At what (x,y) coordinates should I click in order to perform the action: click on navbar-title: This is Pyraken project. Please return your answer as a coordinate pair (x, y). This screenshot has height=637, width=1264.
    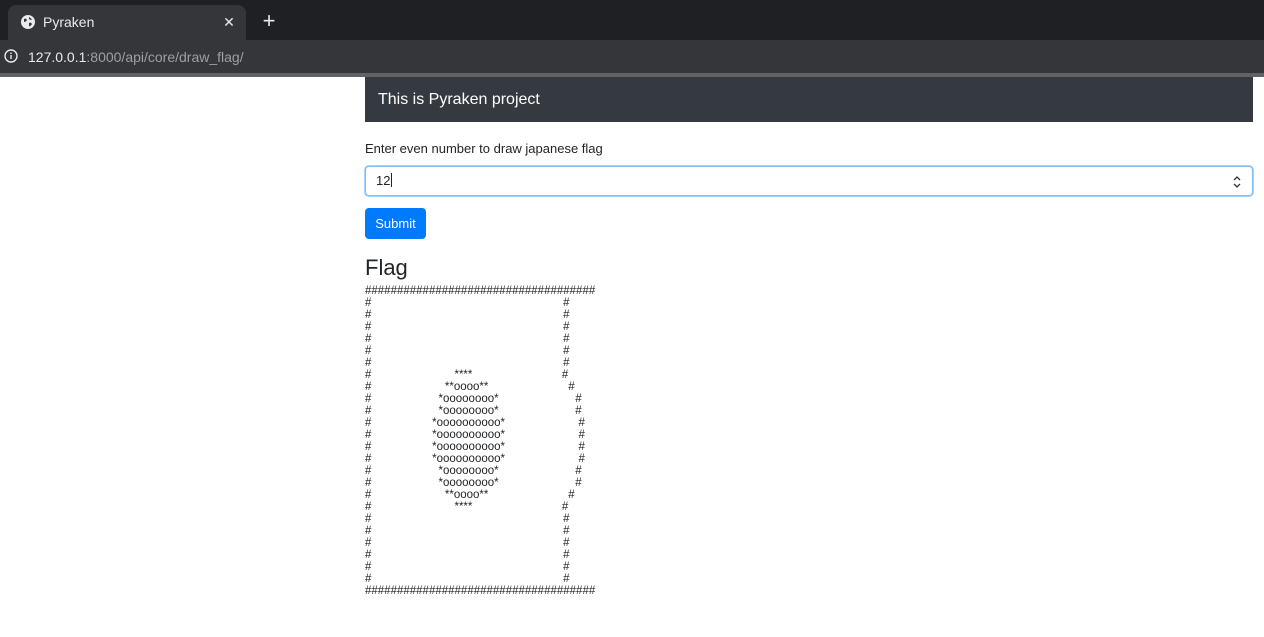
    Looking at the image, I should click on (459, 99).